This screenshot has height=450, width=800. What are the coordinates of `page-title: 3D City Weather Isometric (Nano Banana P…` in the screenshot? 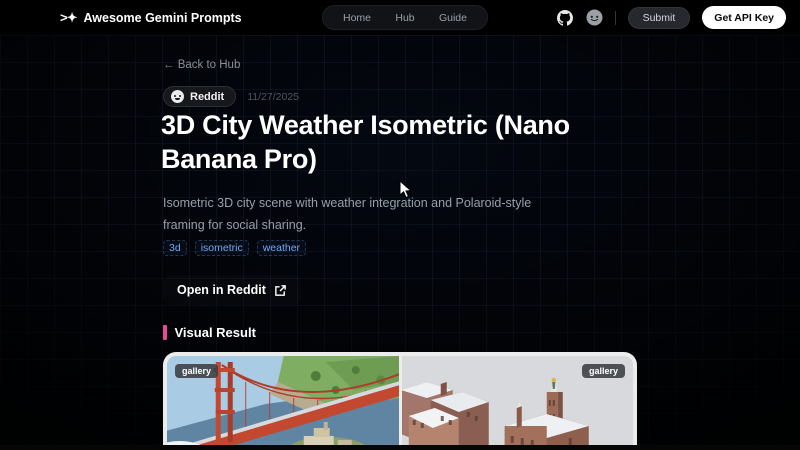 It's located at (365, 142).